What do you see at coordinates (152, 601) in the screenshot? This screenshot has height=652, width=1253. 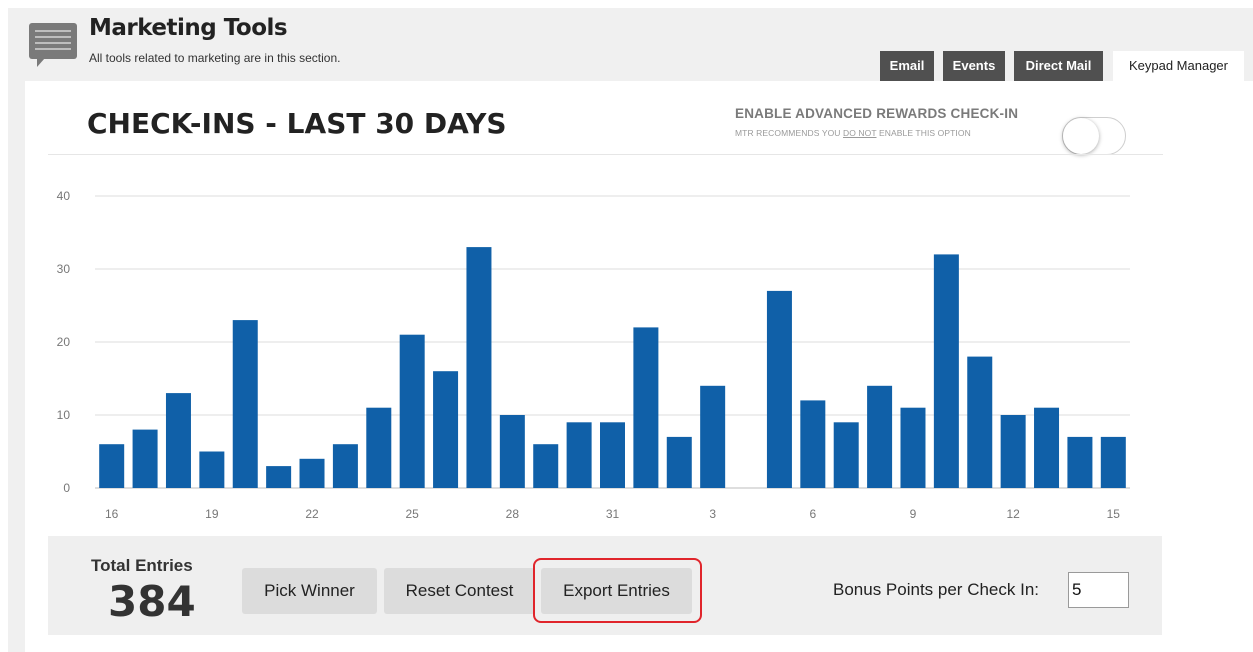 I see `total-entries-value: 384` at bounding box center [152, 601].